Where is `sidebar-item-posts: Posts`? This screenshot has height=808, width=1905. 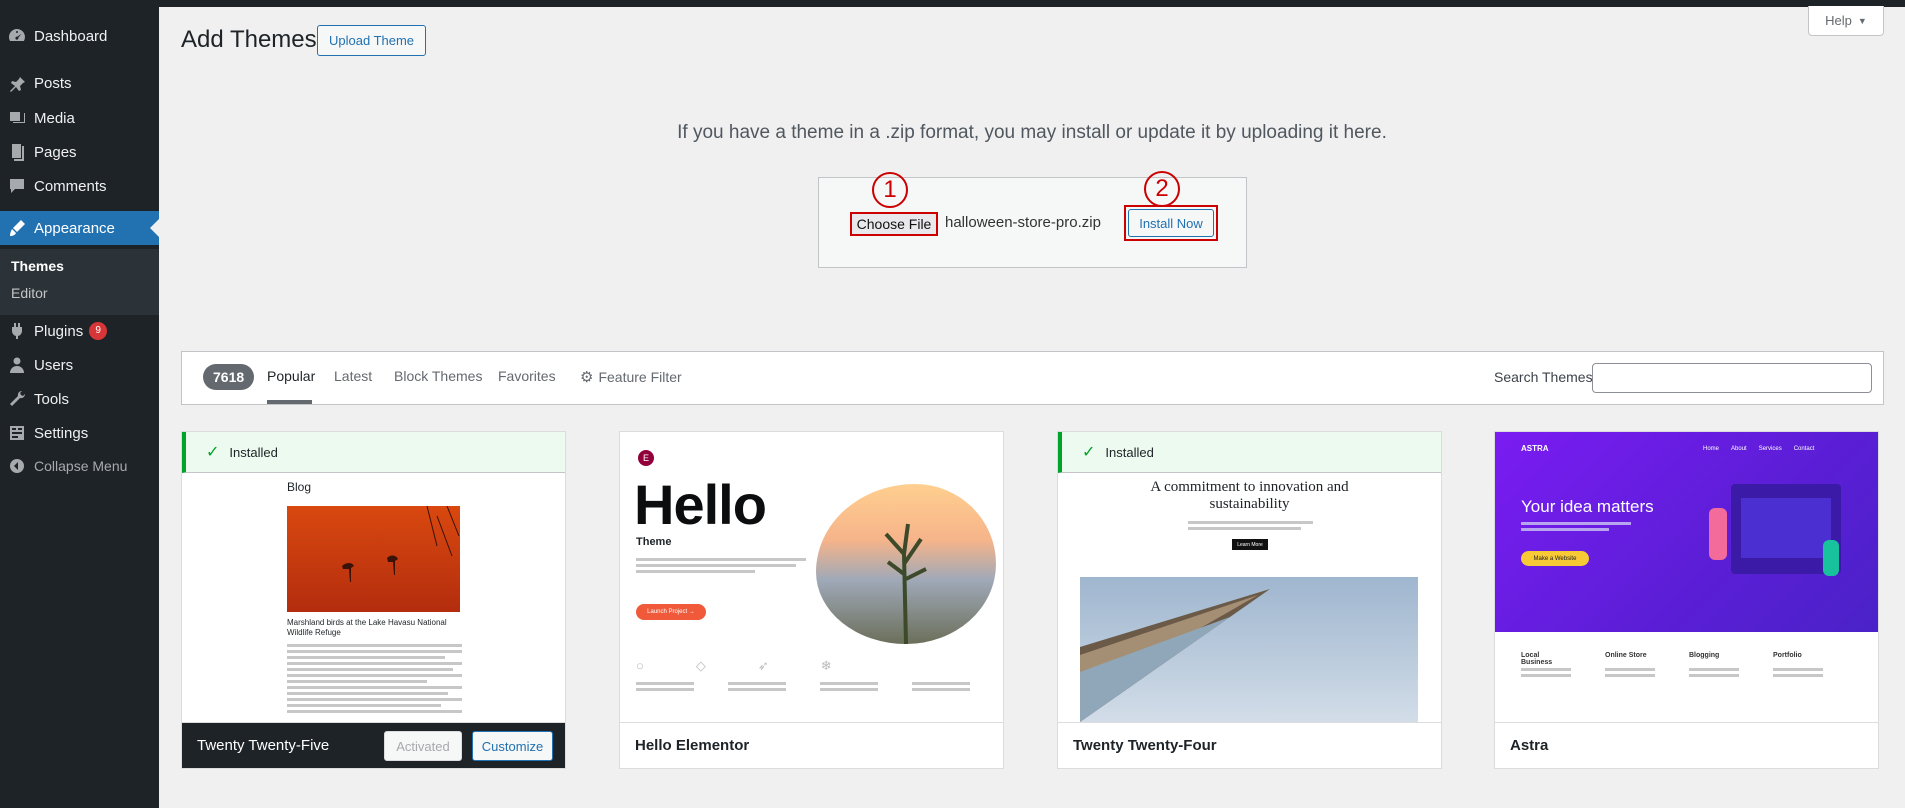 sidebar-item-posts: Posts is located at coordinates (79, 83).